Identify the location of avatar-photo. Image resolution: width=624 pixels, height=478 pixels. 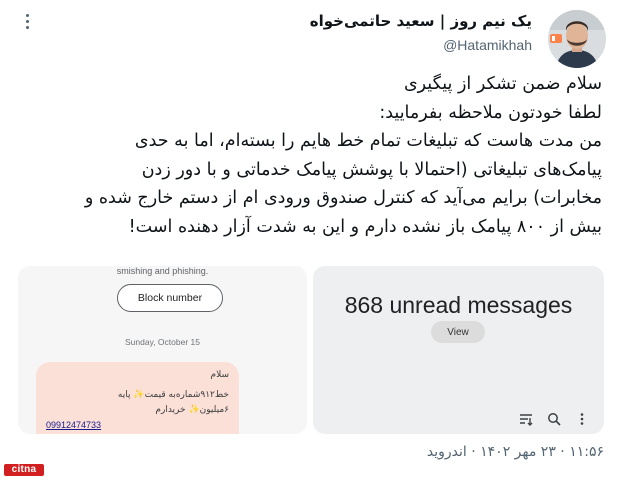
(577, 39).